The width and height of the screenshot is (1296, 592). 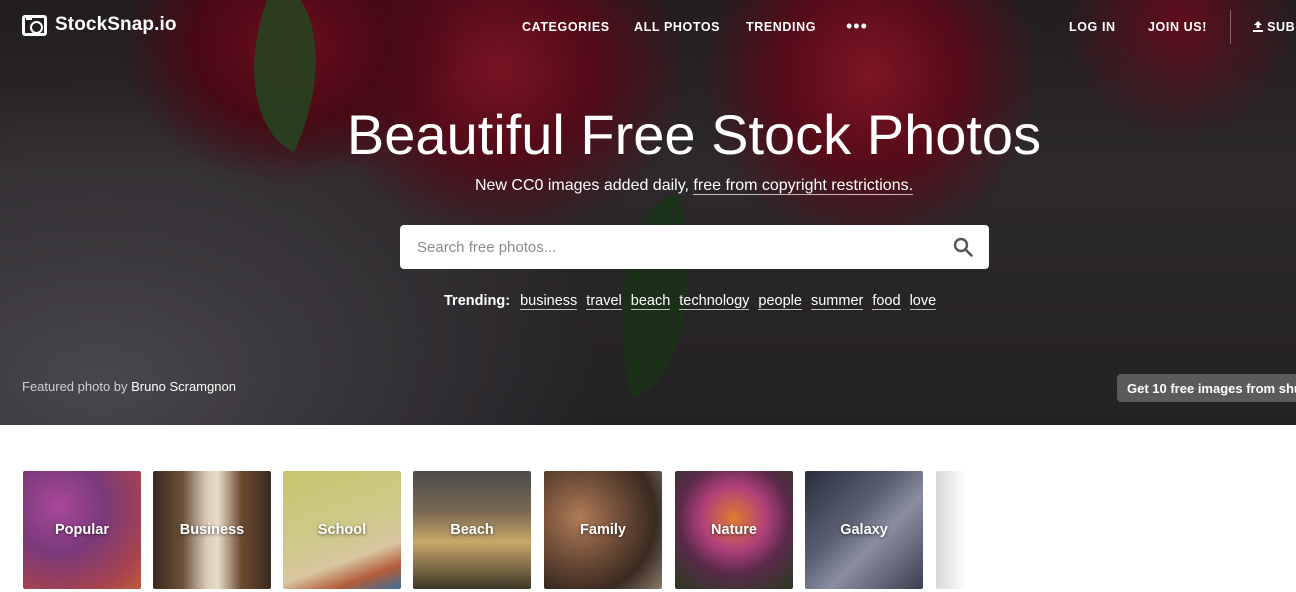 What do you see at coordinates (694, 134) in the screenshot?
I see `hero-title: Beautiful Free Stock Photos` at bounding box center [694, 134].